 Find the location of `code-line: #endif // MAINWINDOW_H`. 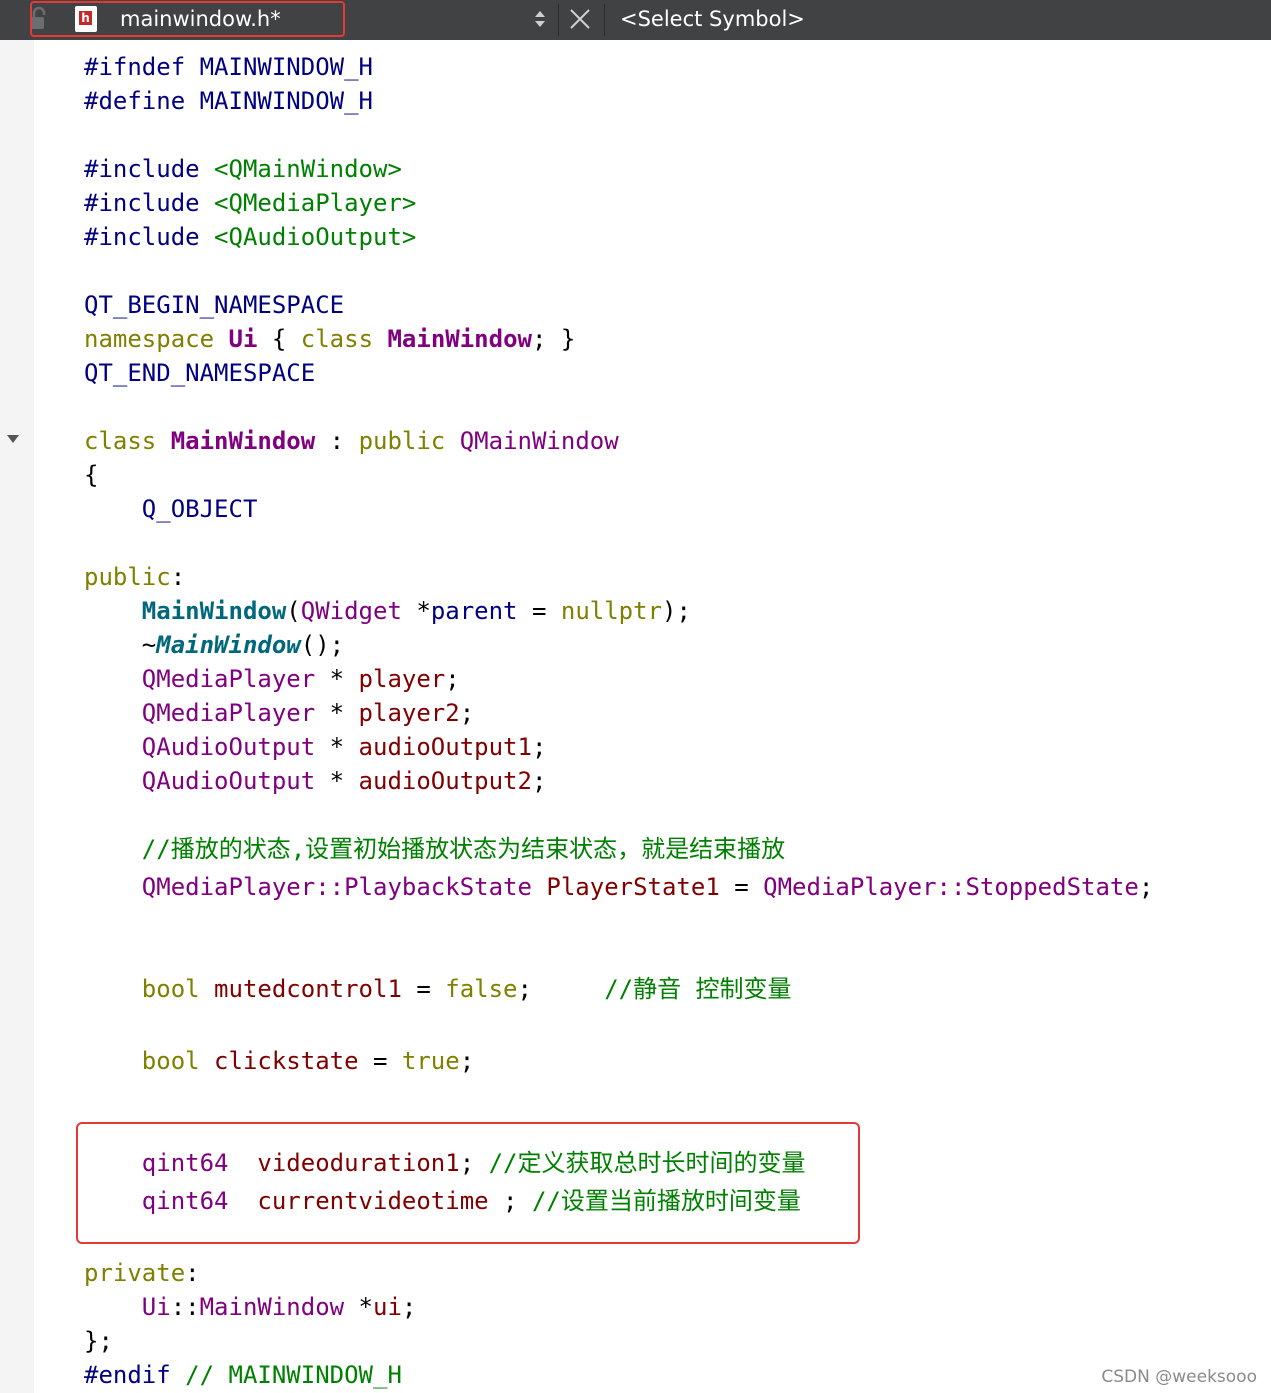

code-line: #endif // MAINWINDOW_H is located at coordinates (243, 1375).